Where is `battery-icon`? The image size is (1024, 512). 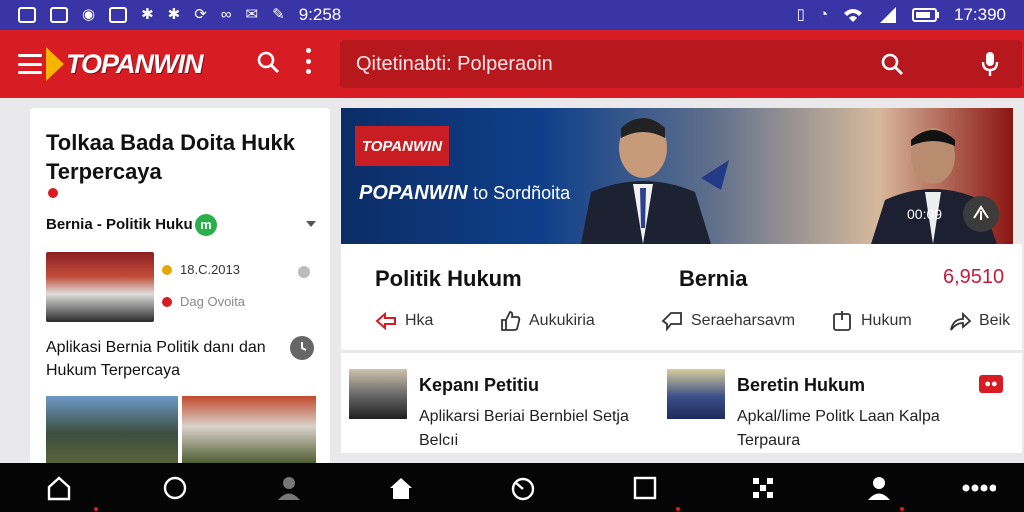
battery-icon is located at coordinates (925, 15).